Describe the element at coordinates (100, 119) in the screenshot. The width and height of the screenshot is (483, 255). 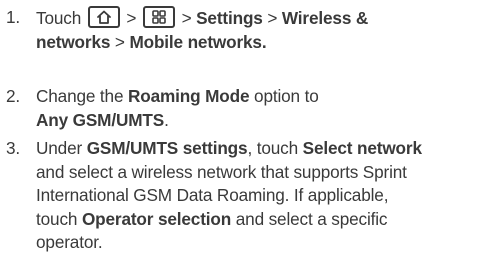
I see `any-gsm-umts-label: Any GSM/UMTS` at that location.